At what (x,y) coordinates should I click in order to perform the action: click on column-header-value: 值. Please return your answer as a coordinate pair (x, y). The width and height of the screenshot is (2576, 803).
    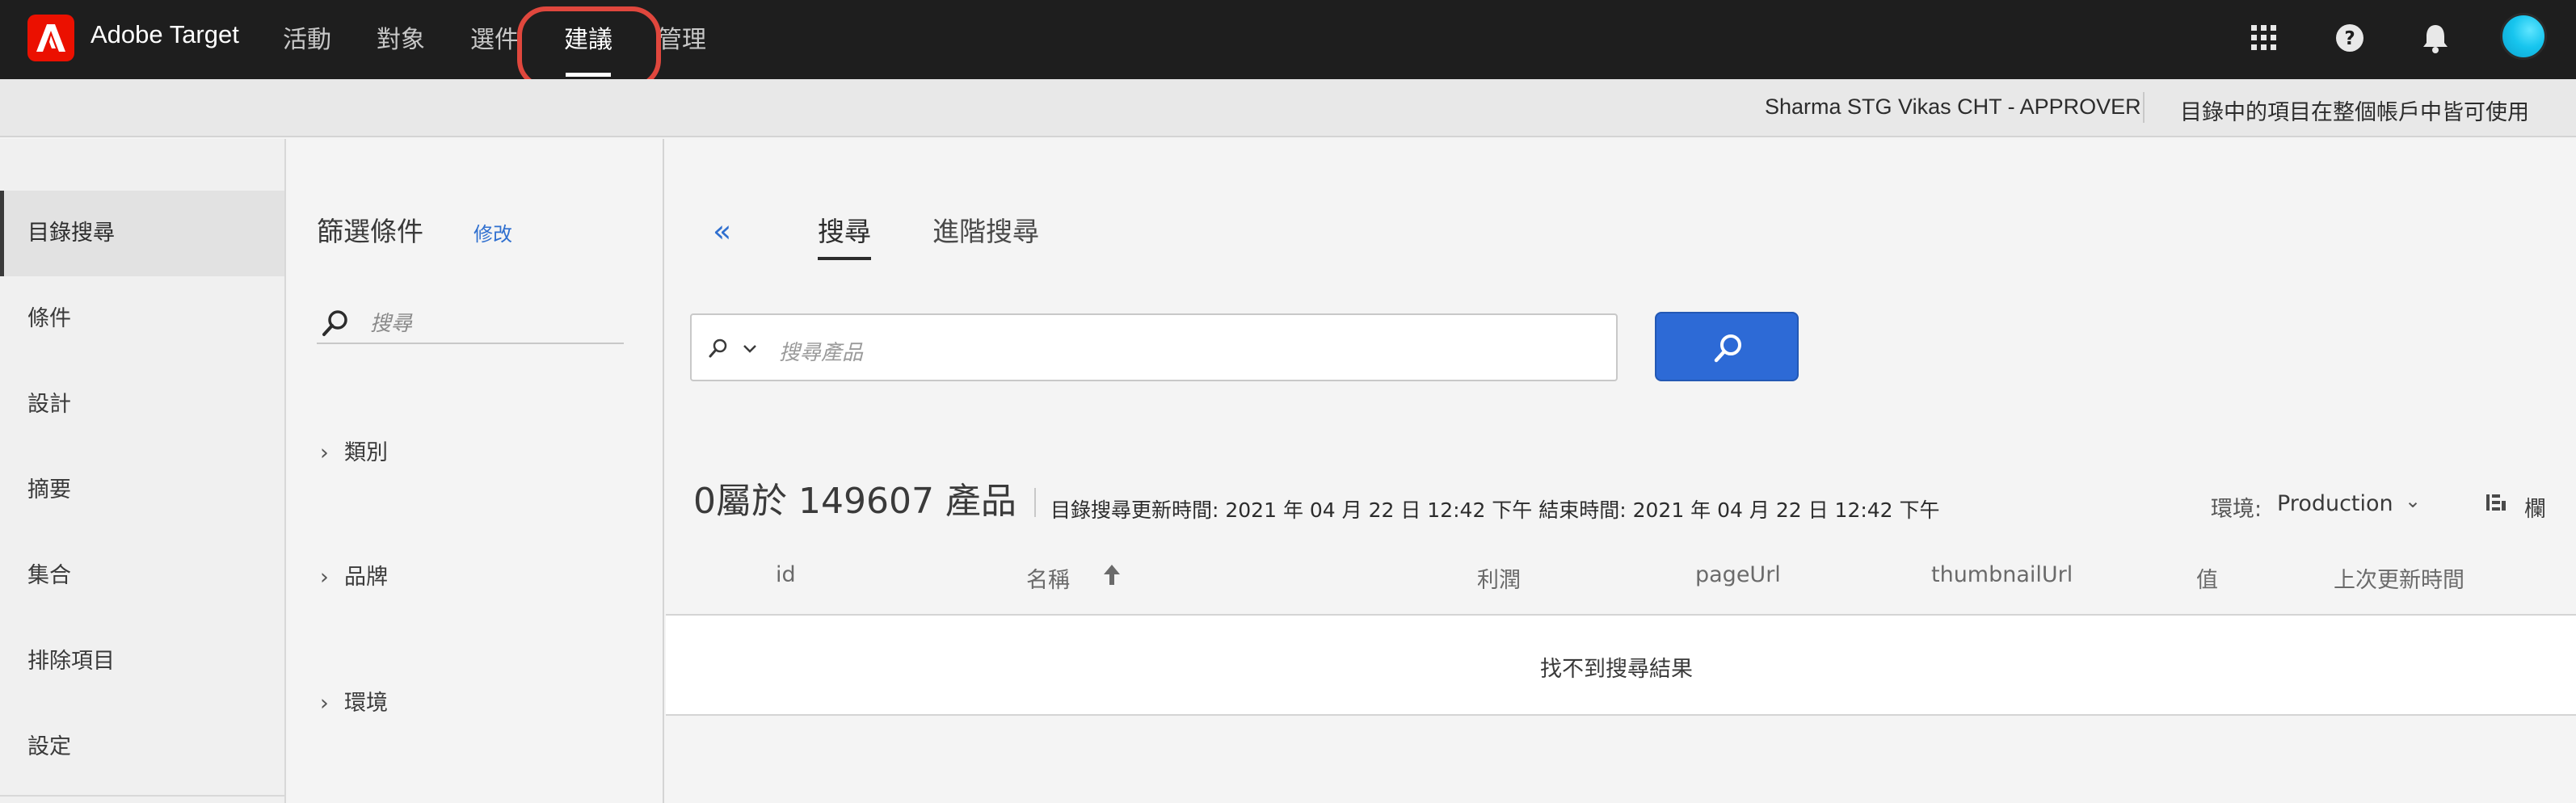
    Looking at the image, I should click on (2207, 578).